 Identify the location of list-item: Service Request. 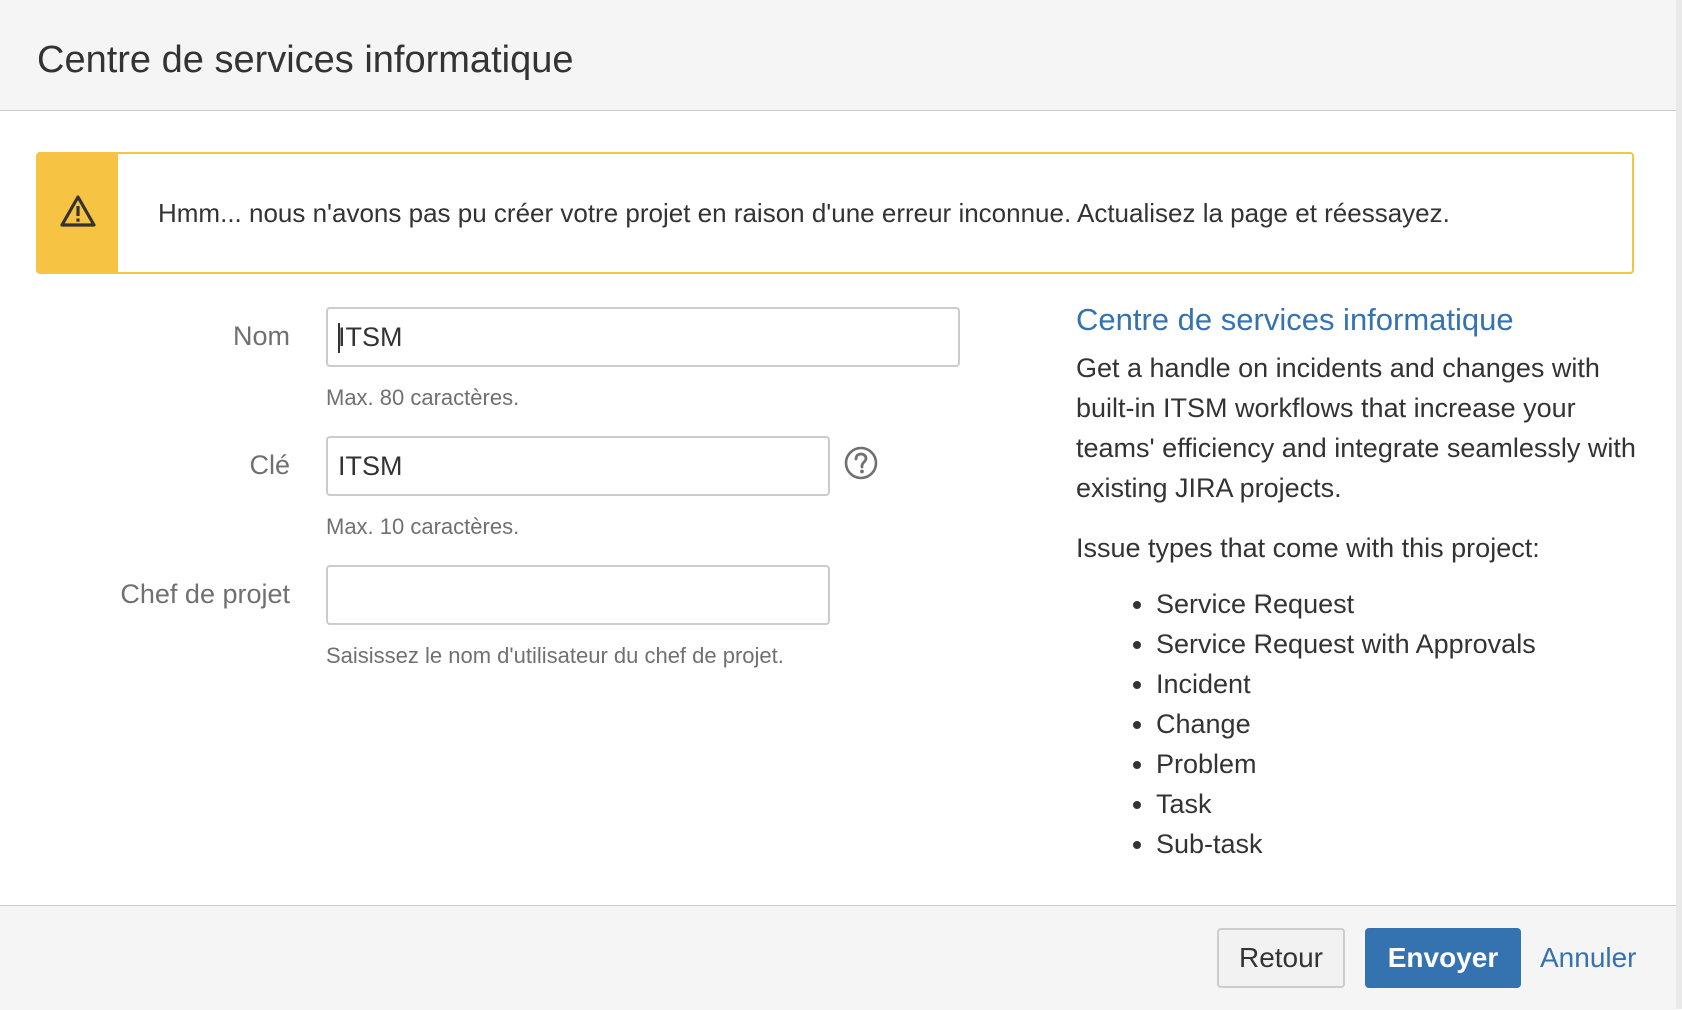
(1401, 604).